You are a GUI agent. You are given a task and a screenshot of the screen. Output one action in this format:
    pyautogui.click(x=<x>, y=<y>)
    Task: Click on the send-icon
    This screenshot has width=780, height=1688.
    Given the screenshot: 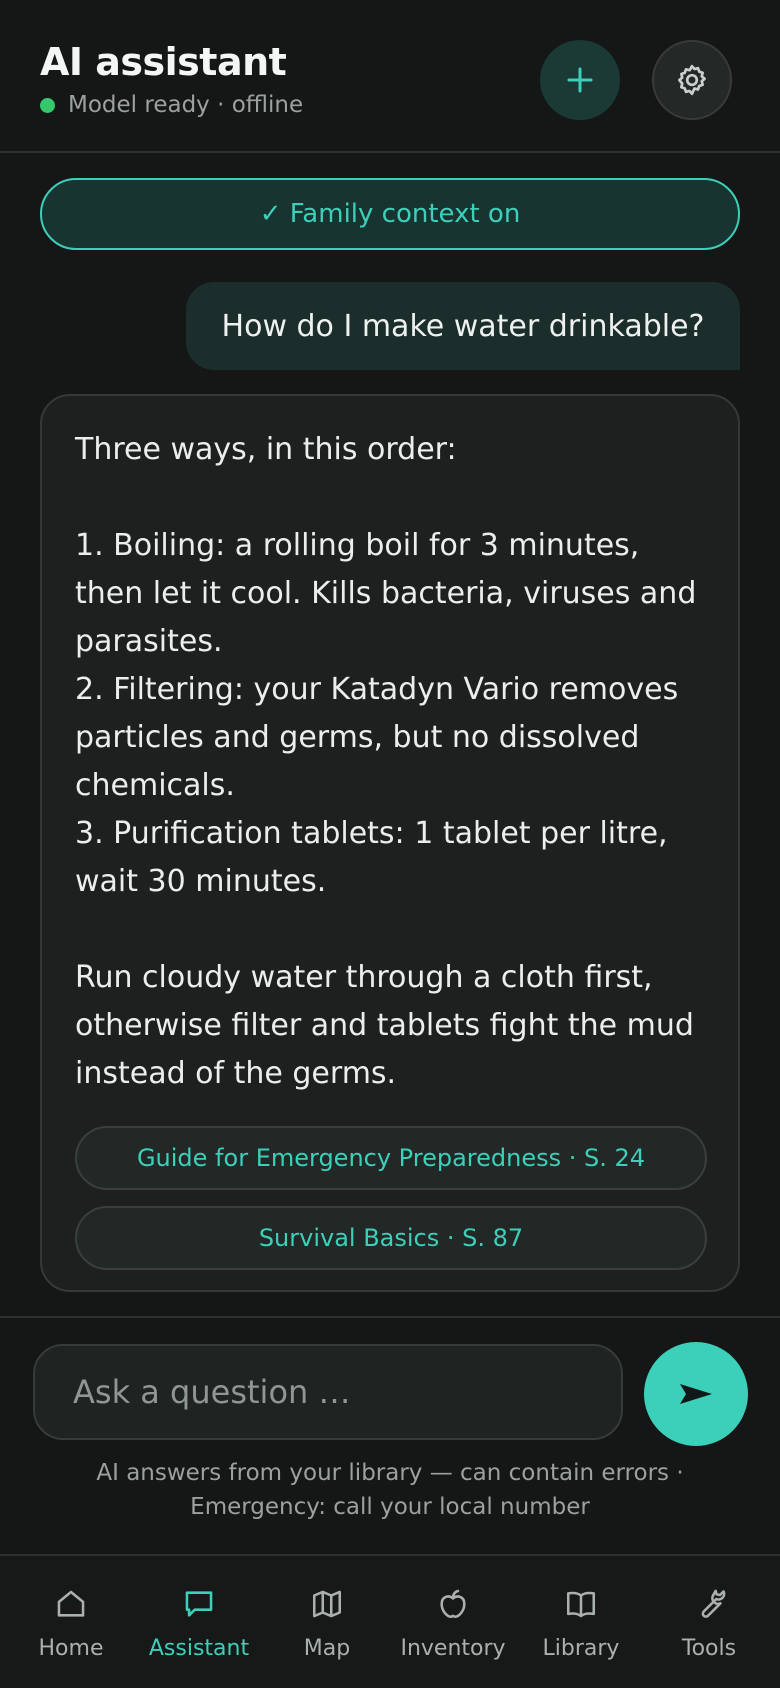 What is the action you would take?
    pyautogui.click(x=696, y=1394)
    